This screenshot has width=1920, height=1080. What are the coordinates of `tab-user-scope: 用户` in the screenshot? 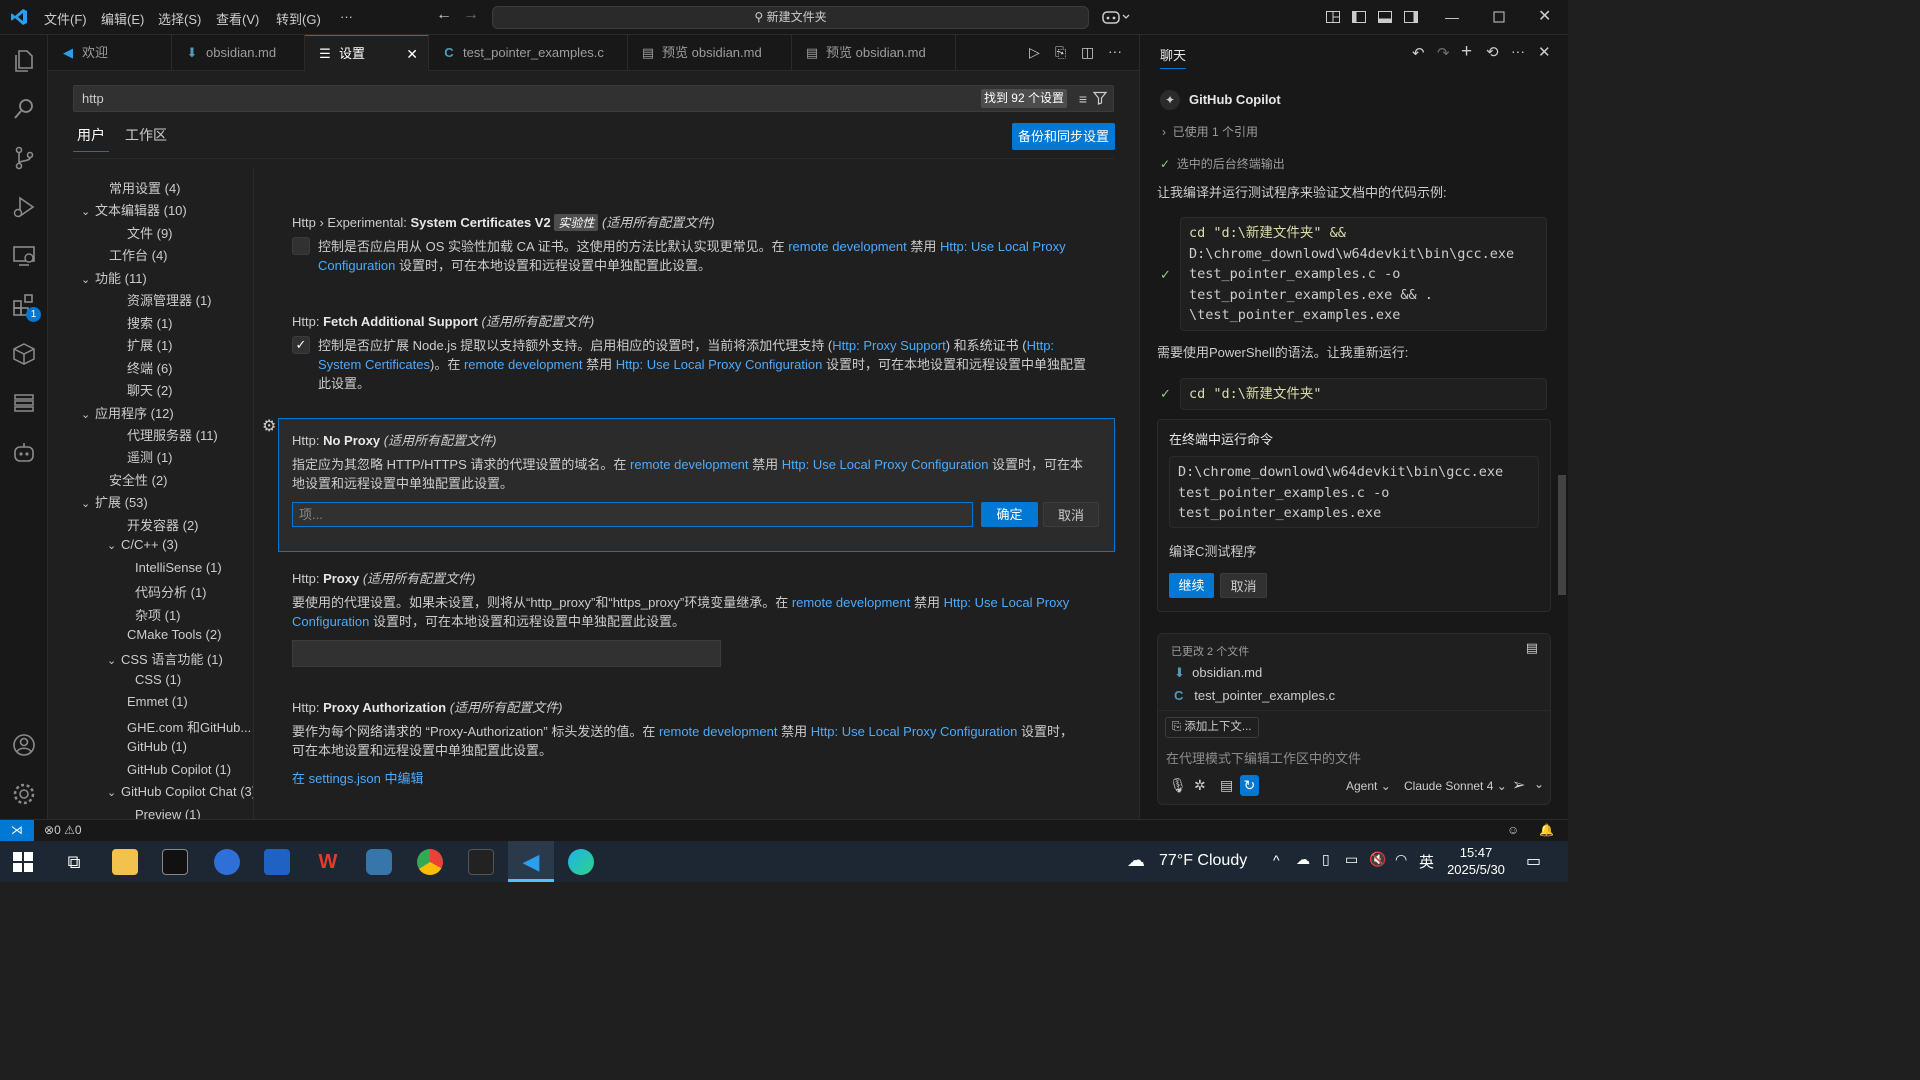 It's located at (91, 138).